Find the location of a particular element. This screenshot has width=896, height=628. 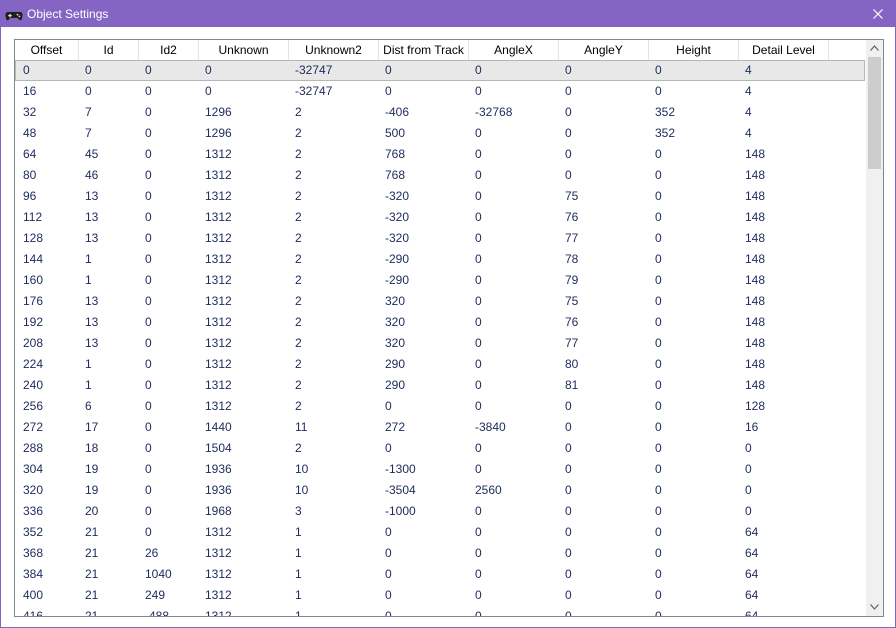

table-row: 144 1 0 1312 2 -290 0 78 0 148 is located at coordinates (440, 259).